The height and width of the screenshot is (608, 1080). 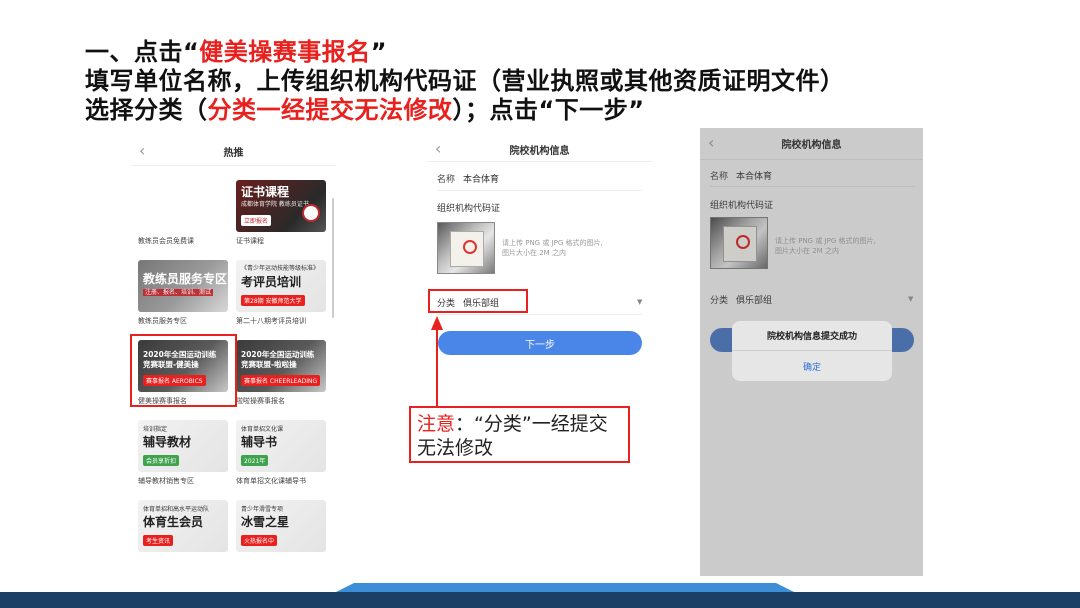 I want to click on card-coach-member-course: 教练员会员 免费课 专家授课 职业提升, so click(x=183, y=206).